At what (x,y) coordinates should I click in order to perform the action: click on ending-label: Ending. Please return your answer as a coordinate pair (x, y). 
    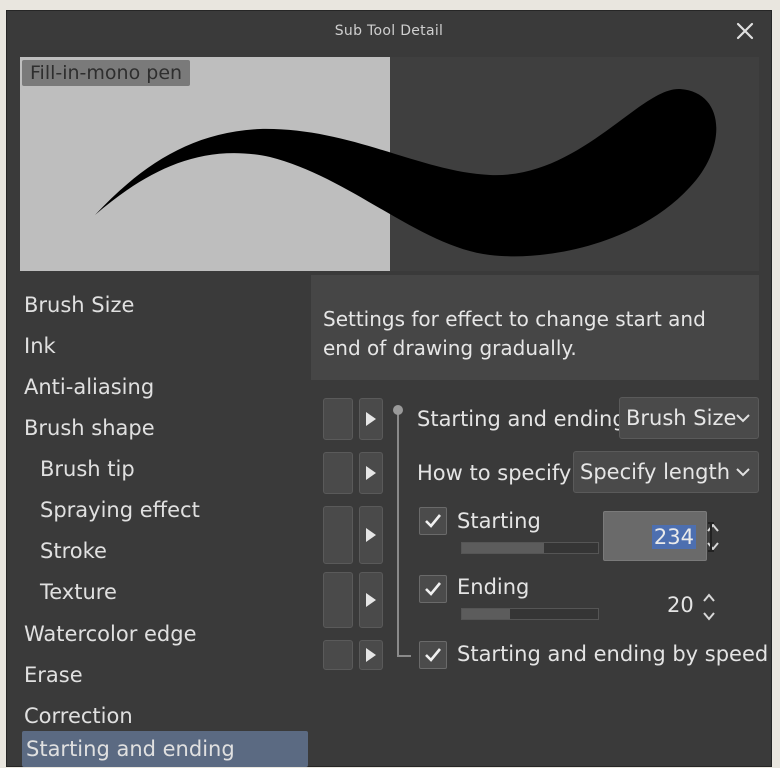
    Looking at the image, I should click on (493, 587).